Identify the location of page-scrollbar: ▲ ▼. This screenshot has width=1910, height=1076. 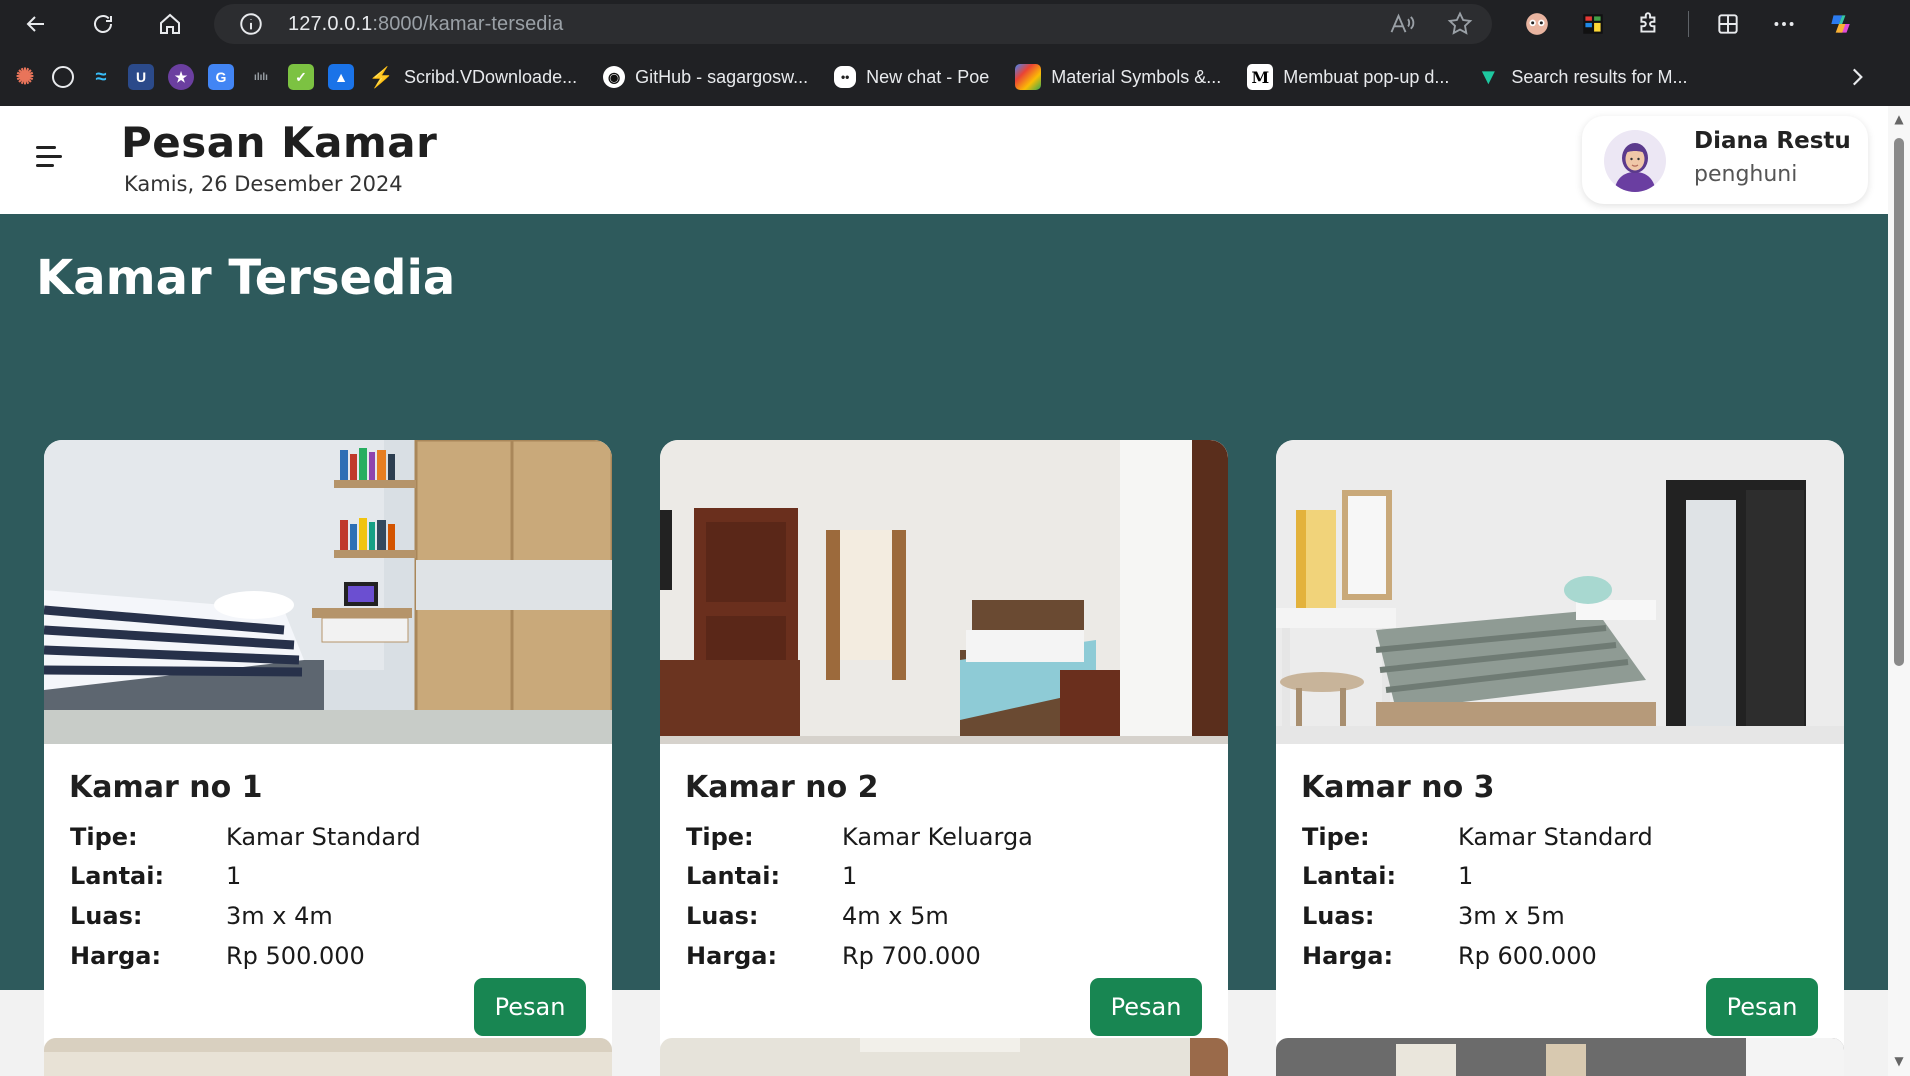
(1899, 591).